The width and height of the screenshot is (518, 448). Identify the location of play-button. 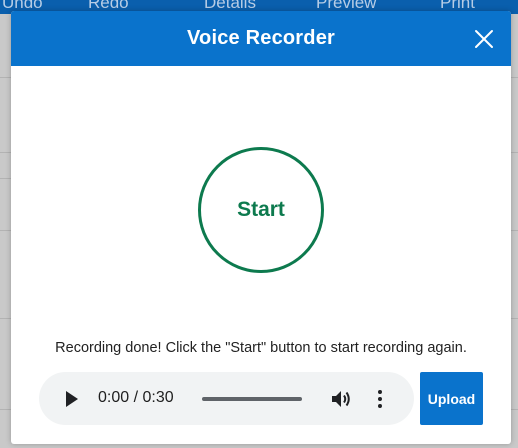
(72, 399).